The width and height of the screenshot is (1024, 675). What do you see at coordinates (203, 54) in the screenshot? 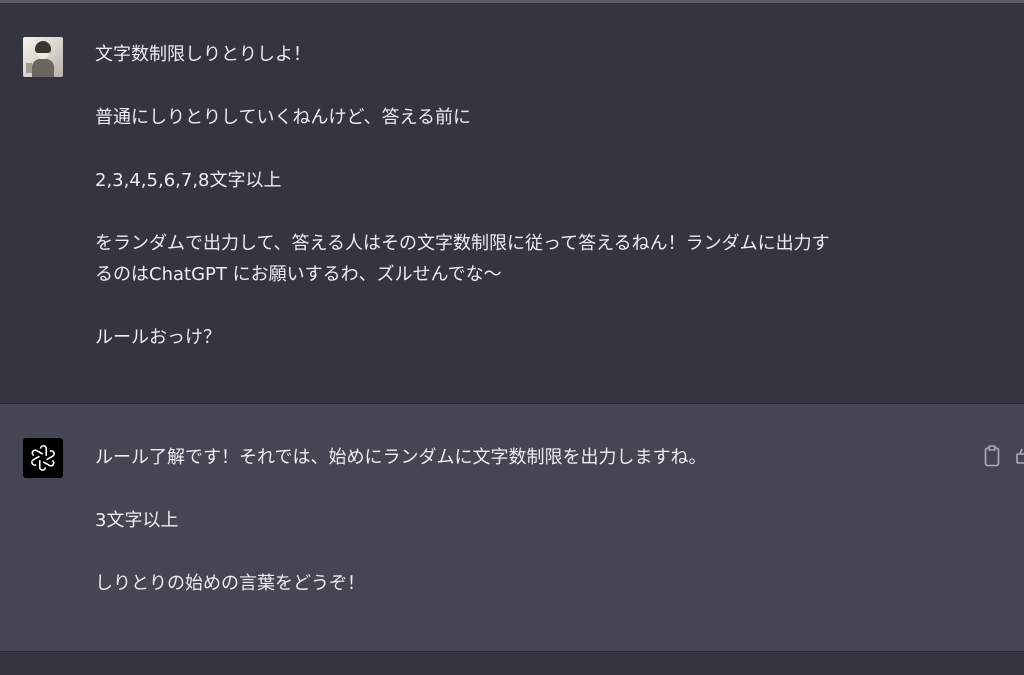
I see `user-paragraph: 文字数制限しりとりしよ！` at bounding box center [203, 54].